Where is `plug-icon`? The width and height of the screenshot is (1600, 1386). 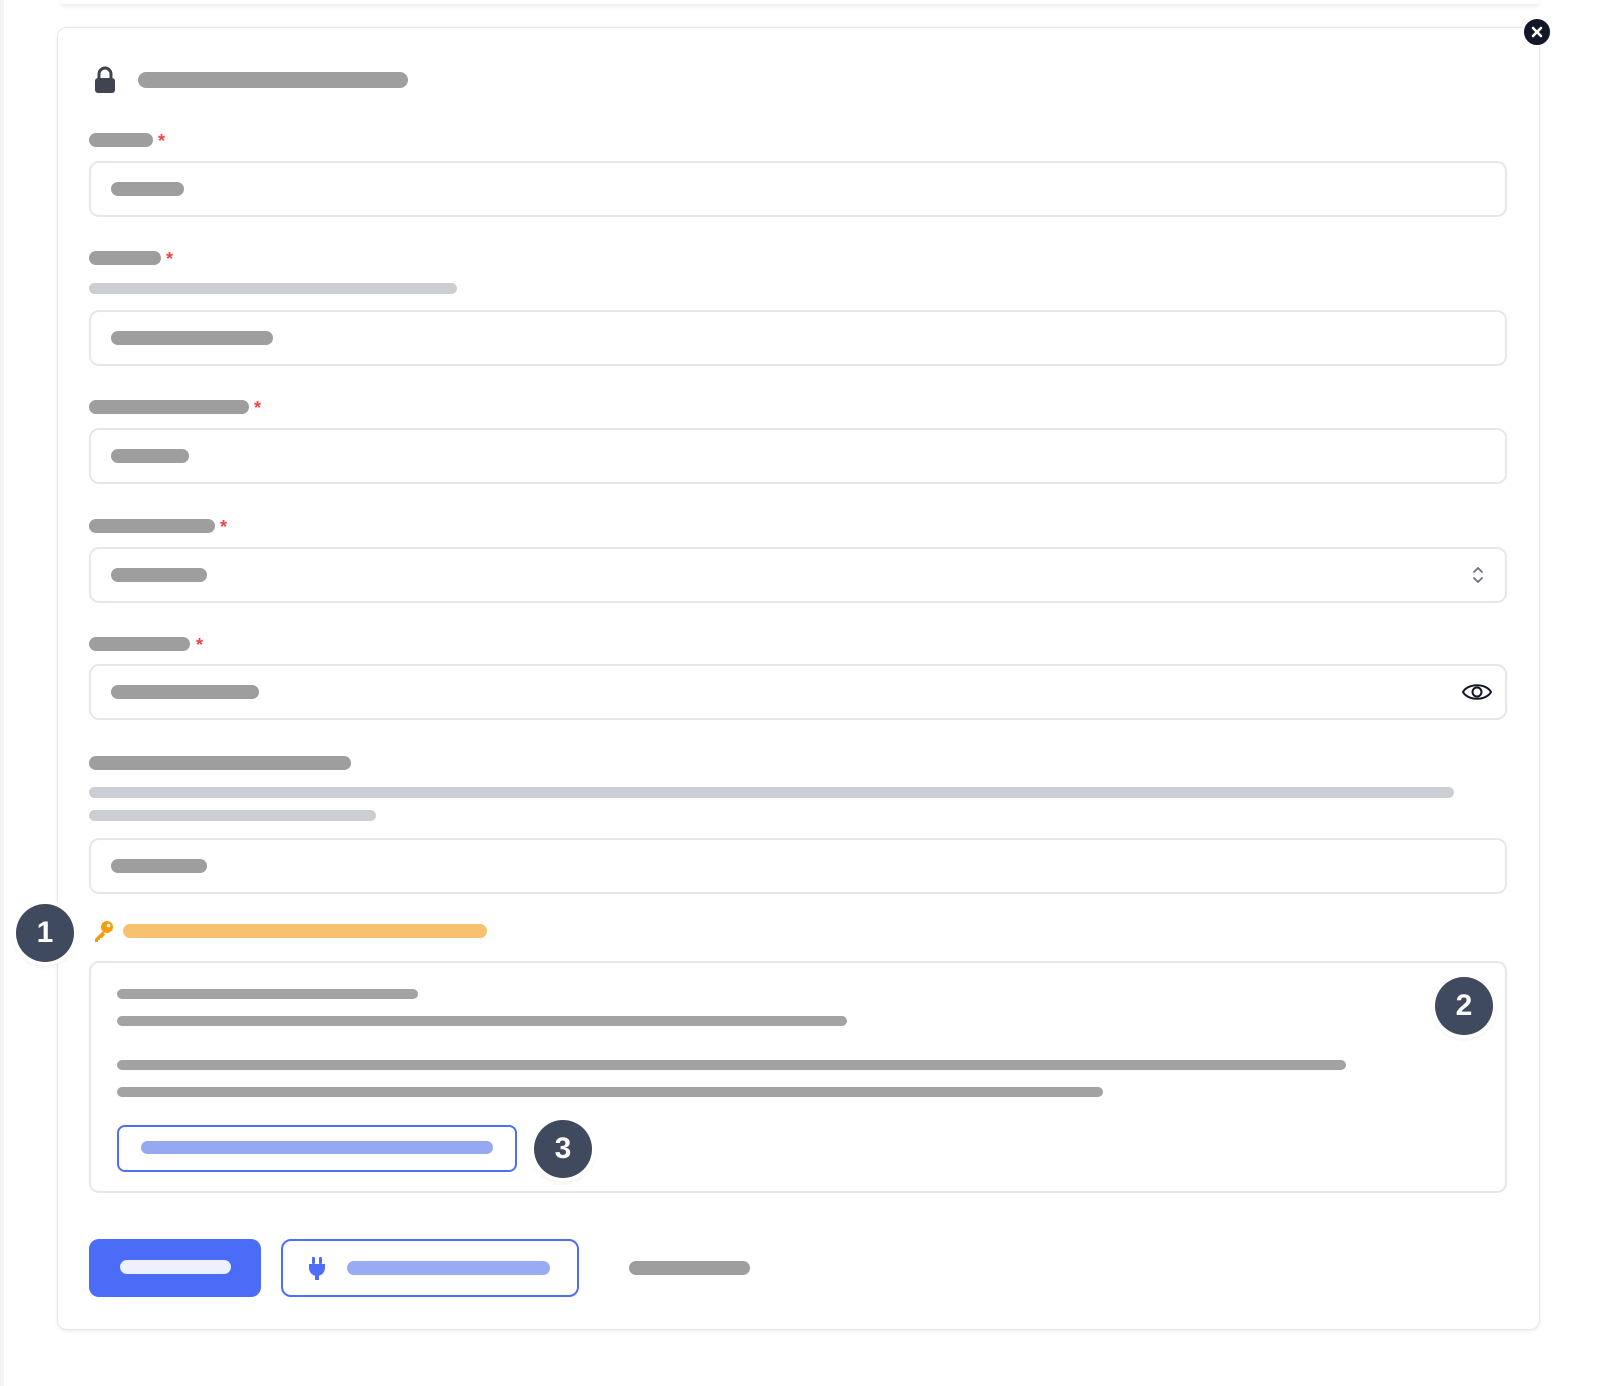
plug-icon is located at coordinates (317, 1268).